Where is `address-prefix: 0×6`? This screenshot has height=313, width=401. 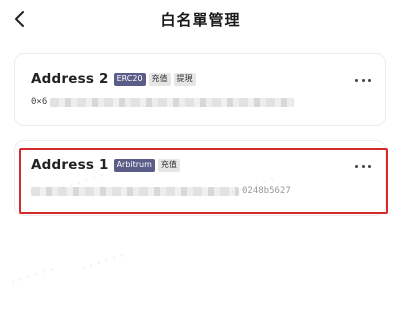 address-prefix: 0×6 is located at coordinates (39, 102).